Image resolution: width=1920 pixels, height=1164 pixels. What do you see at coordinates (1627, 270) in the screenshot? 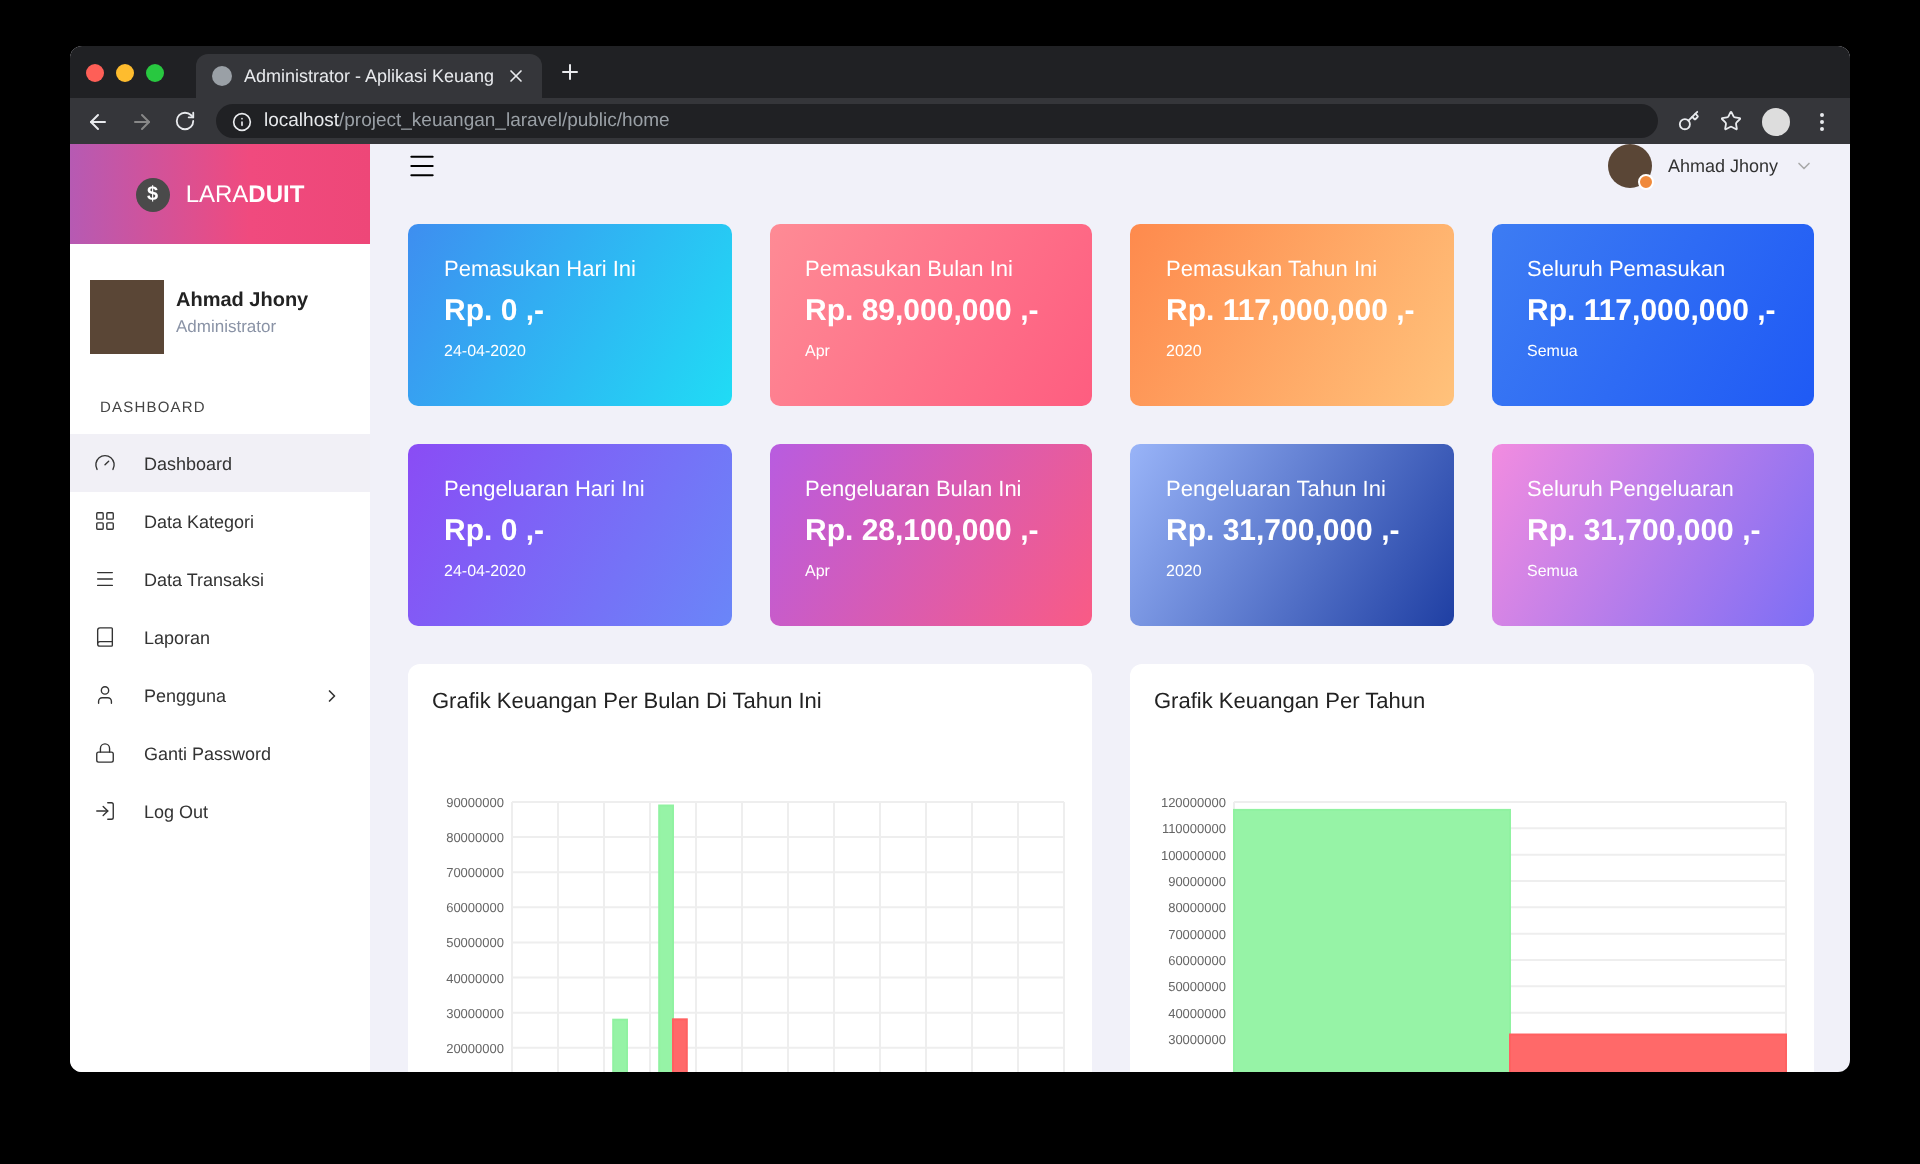
I see `card-title: Seluruh Pemasukan` at bounding box center [1627, 270].